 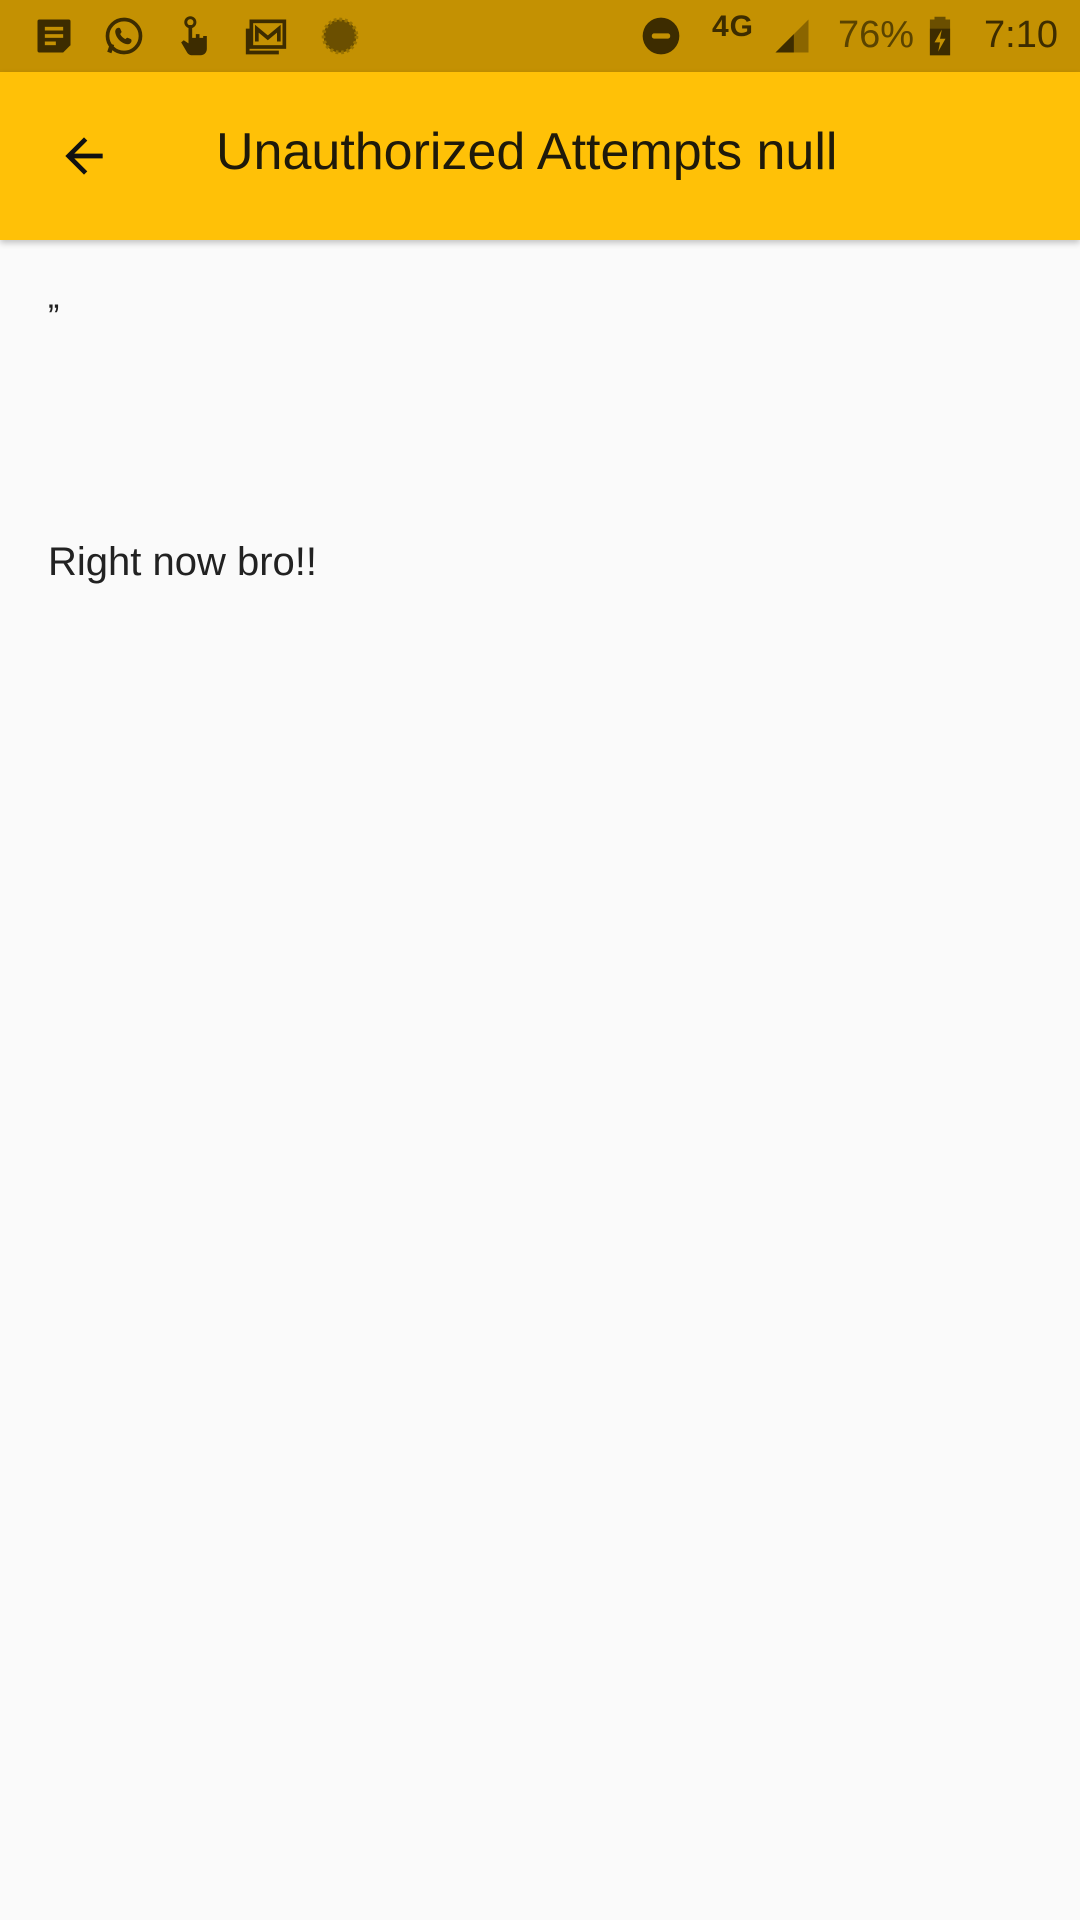 I want to click on cell-signal-icon, so click(x=792, y=36).